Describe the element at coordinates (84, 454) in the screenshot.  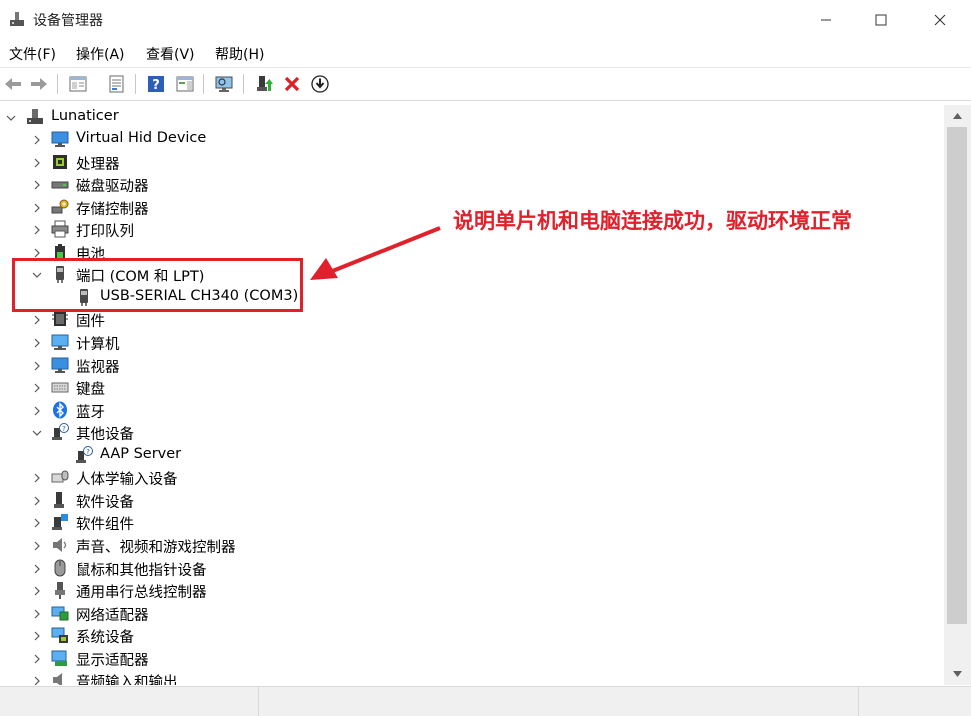
I see `unknown-device-icon: ?` at that location.